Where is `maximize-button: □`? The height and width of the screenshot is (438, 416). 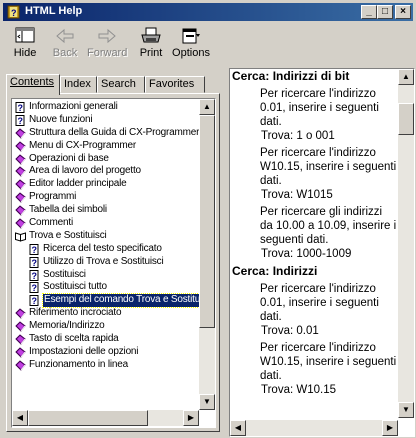 maximize-button: □ is located at coordinates (385, 12).